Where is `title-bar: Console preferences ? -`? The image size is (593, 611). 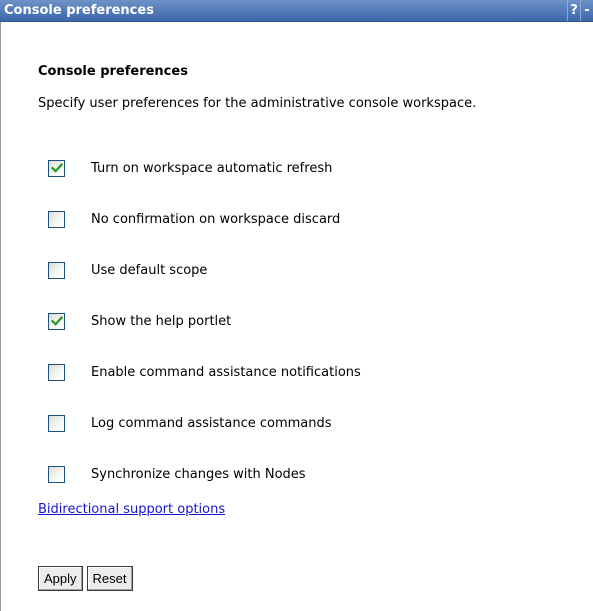
title-bar: Console preferences ? - is located at coordinates (296, 11).